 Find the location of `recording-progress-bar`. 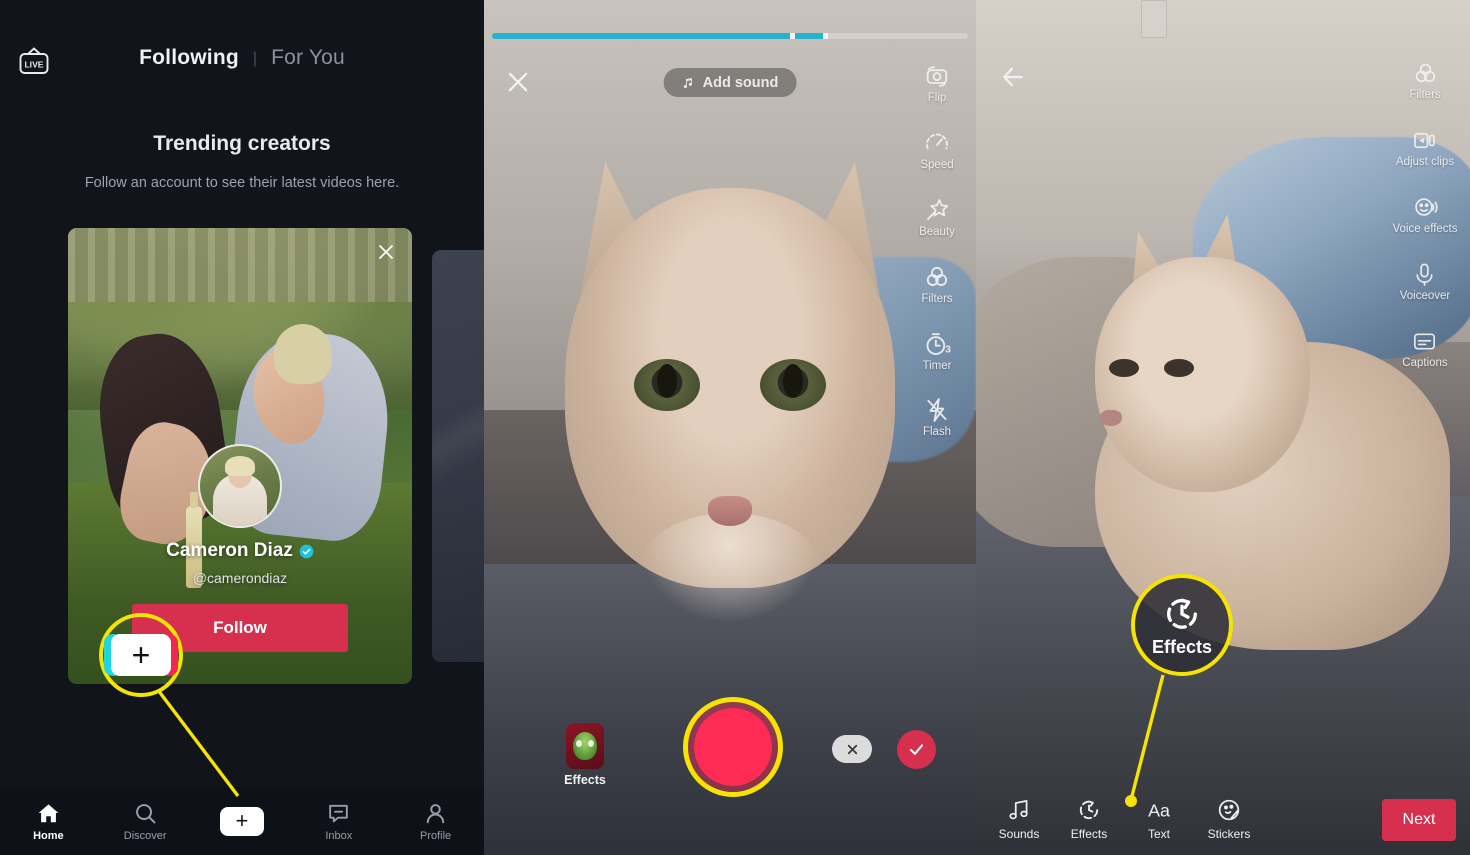

recording-progress-bar is located at coordinates (730, 36).